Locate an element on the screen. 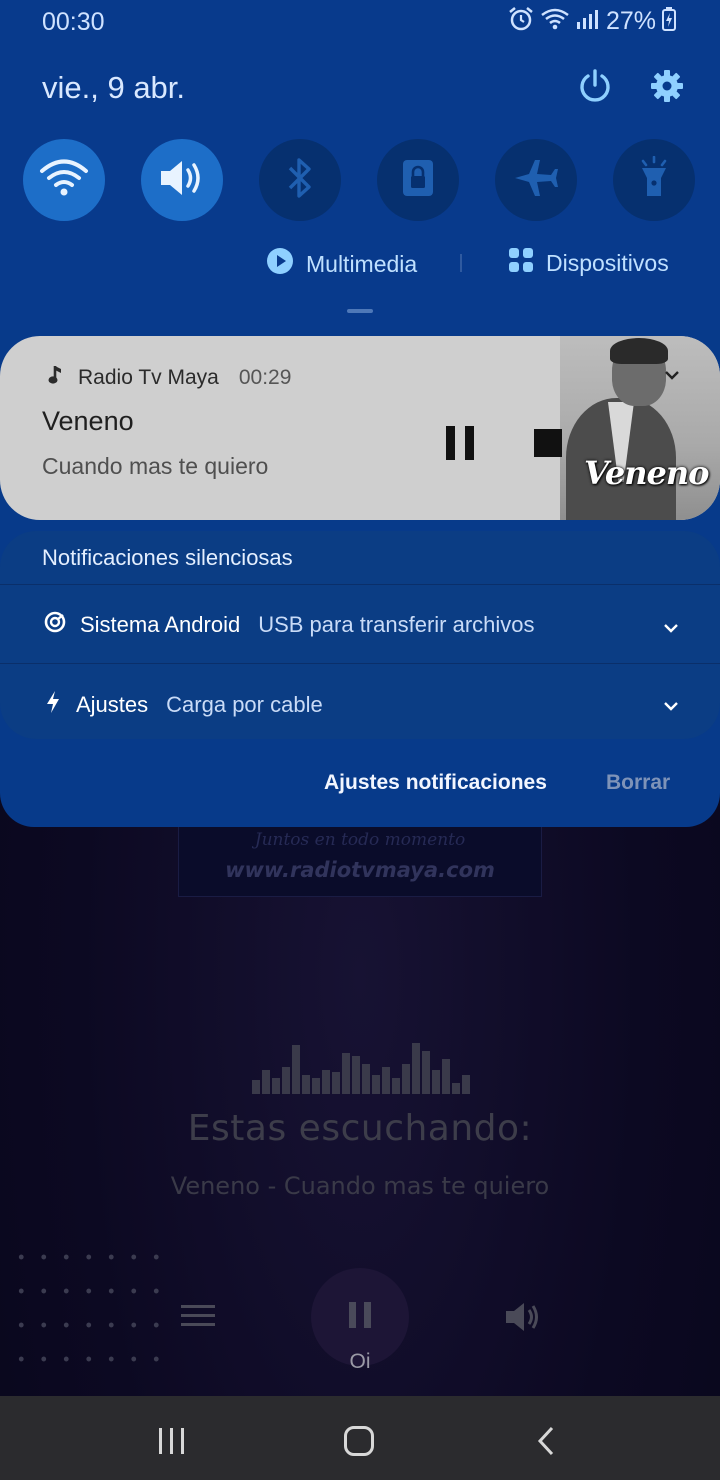  media-app-name: Radio Tv Maya is located at coordinates (148, 377).